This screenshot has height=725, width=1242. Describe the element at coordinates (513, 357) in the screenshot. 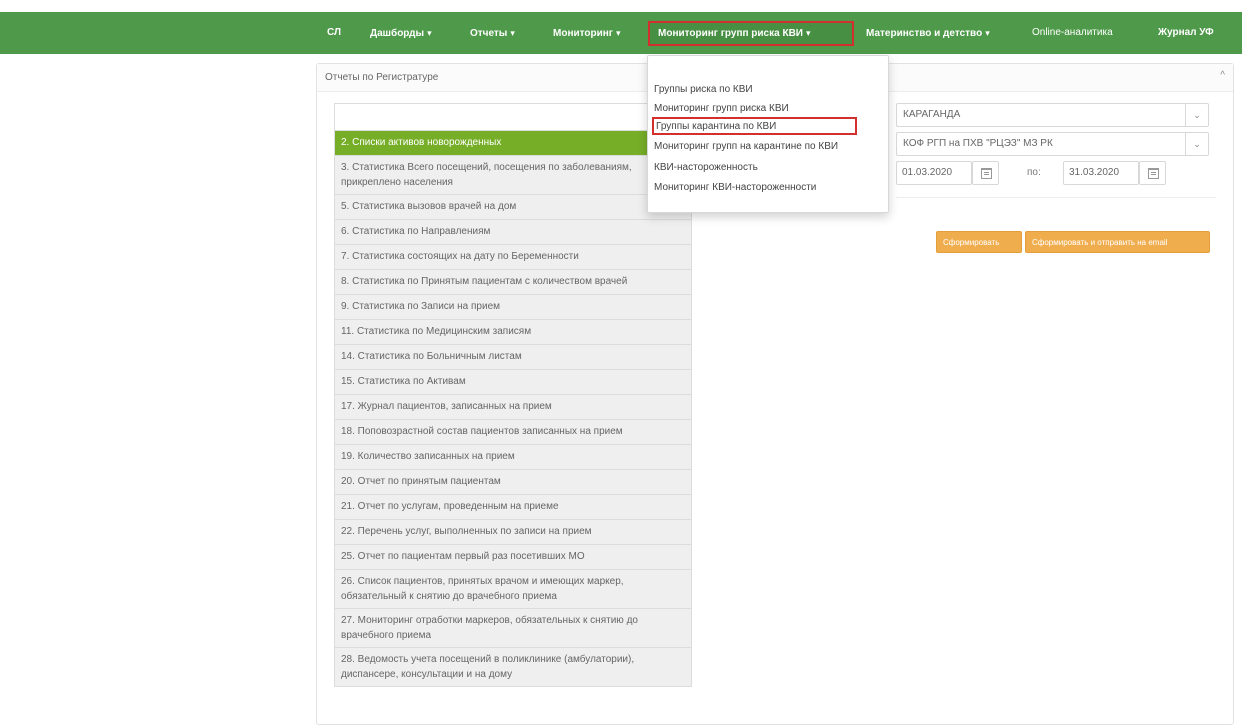

I see `report-list-item: 14. Статистика по Больничным листам` at that location.